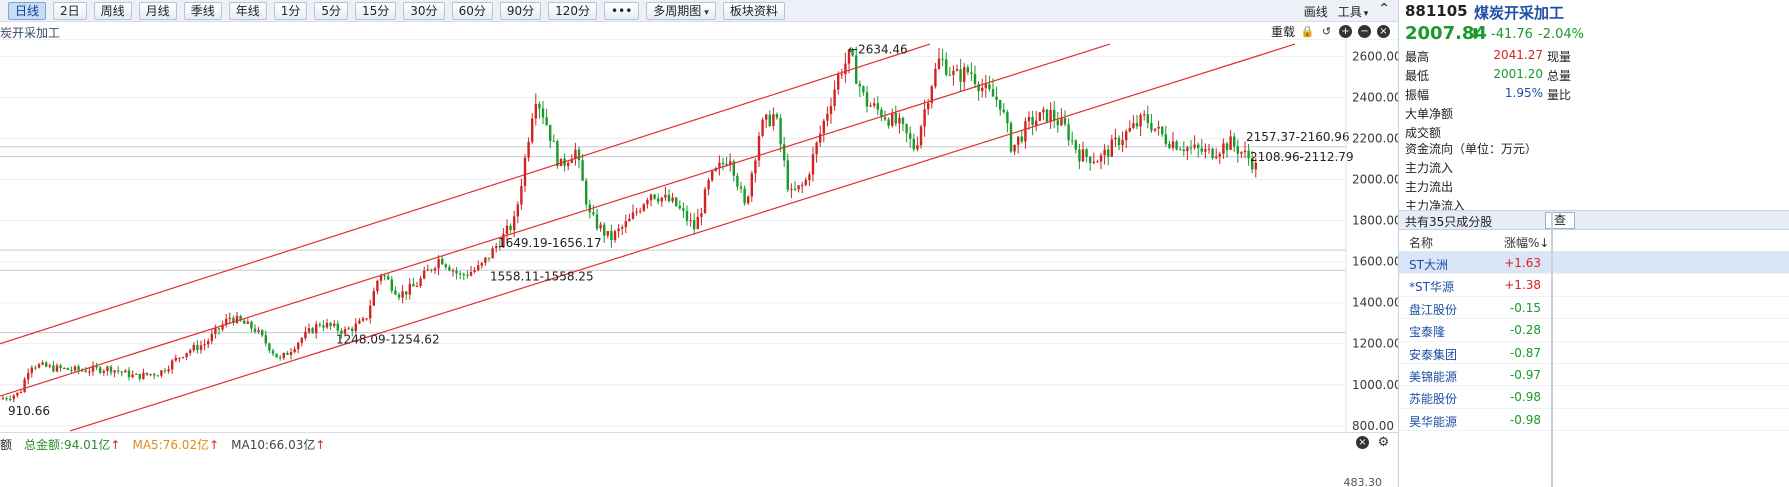 This screenshot has width=1789, height=487. I want to click on constituent-row: ST大洲 +1.63, so click(1594, 263).